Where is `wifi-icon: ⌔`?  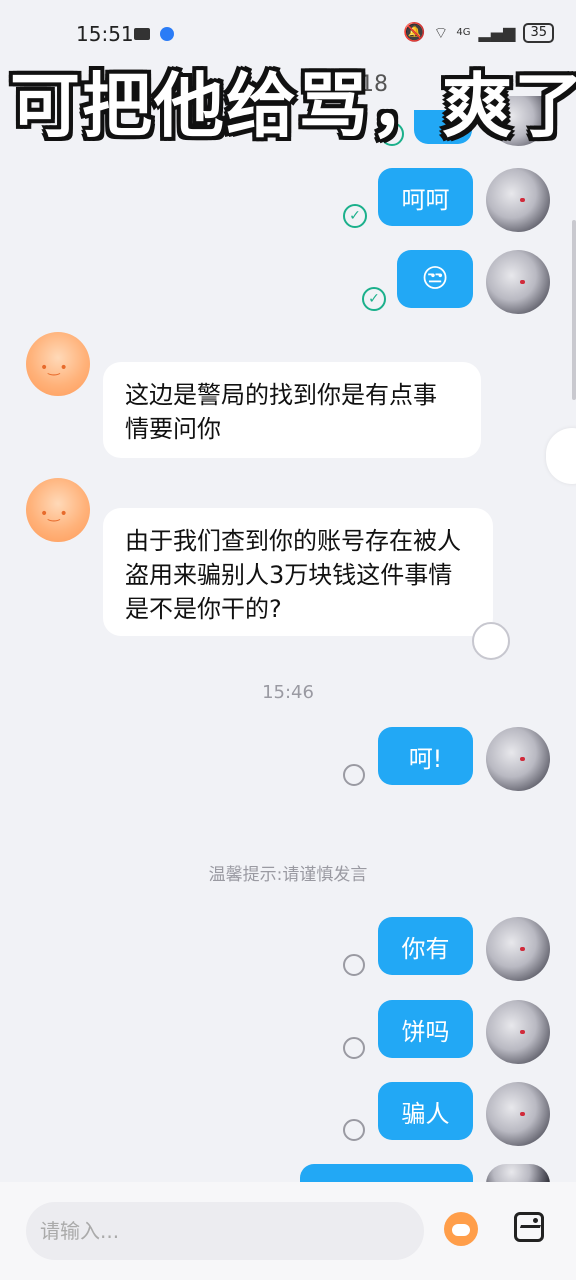
wifi-icon: ⌔ is located at coordinates (441, 32).